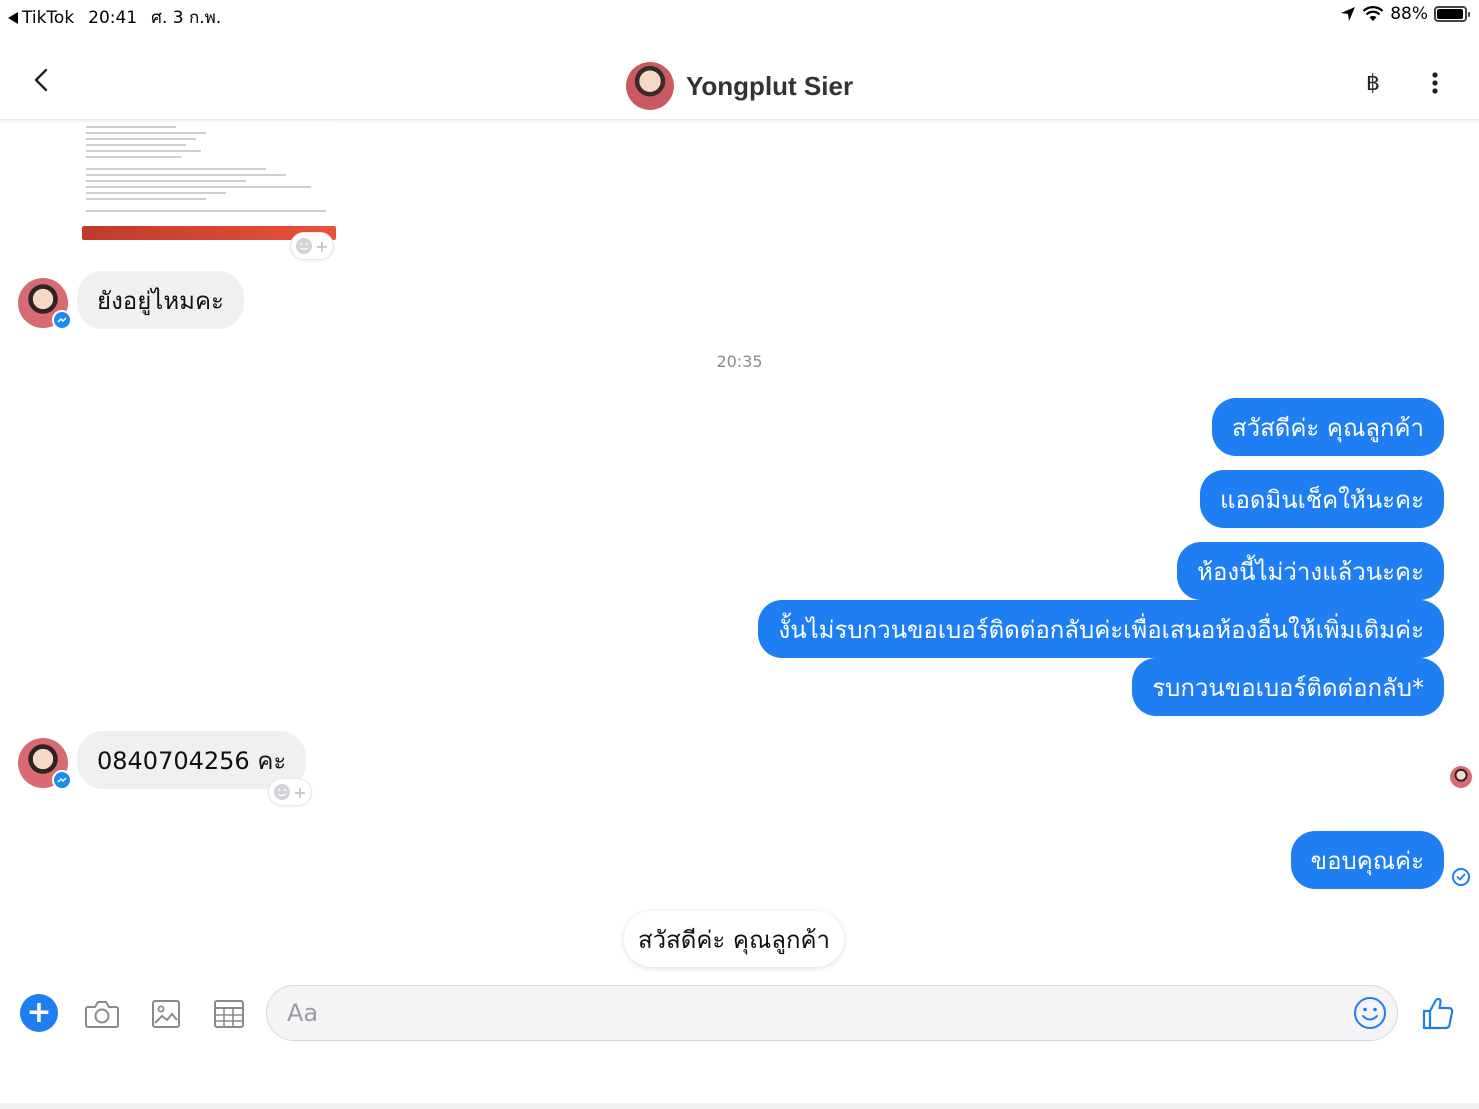  I want to click on gallery-button, so click(166, 1014).